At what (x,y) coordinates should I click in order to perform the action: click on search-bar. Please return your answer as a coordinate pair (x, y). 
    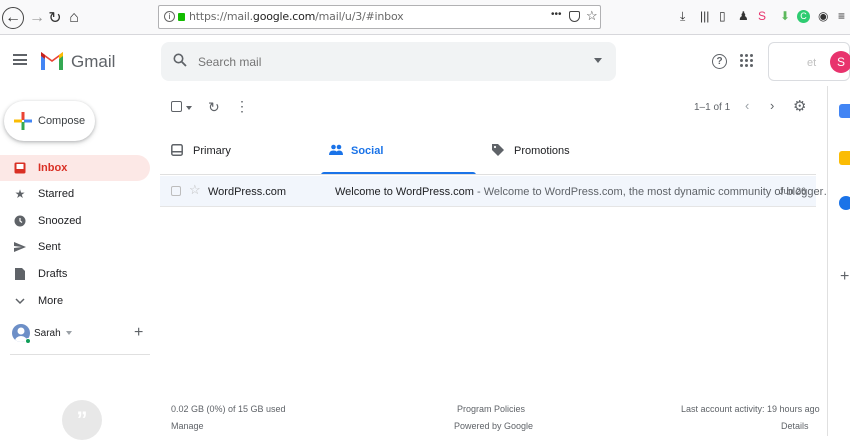
    Looking at the image, I should click on (388, 61).